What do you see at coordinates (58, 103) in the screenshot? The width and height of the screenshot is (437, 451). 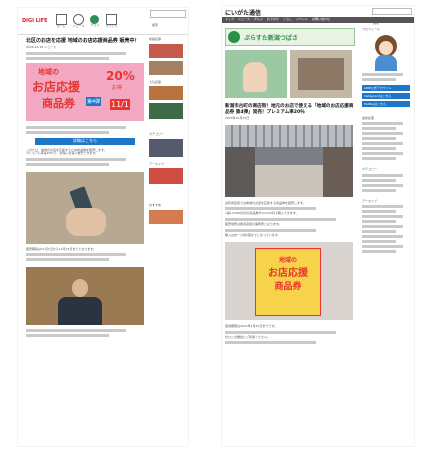 I see `banner-line3: 商品券` at bounding box center [58, 103].